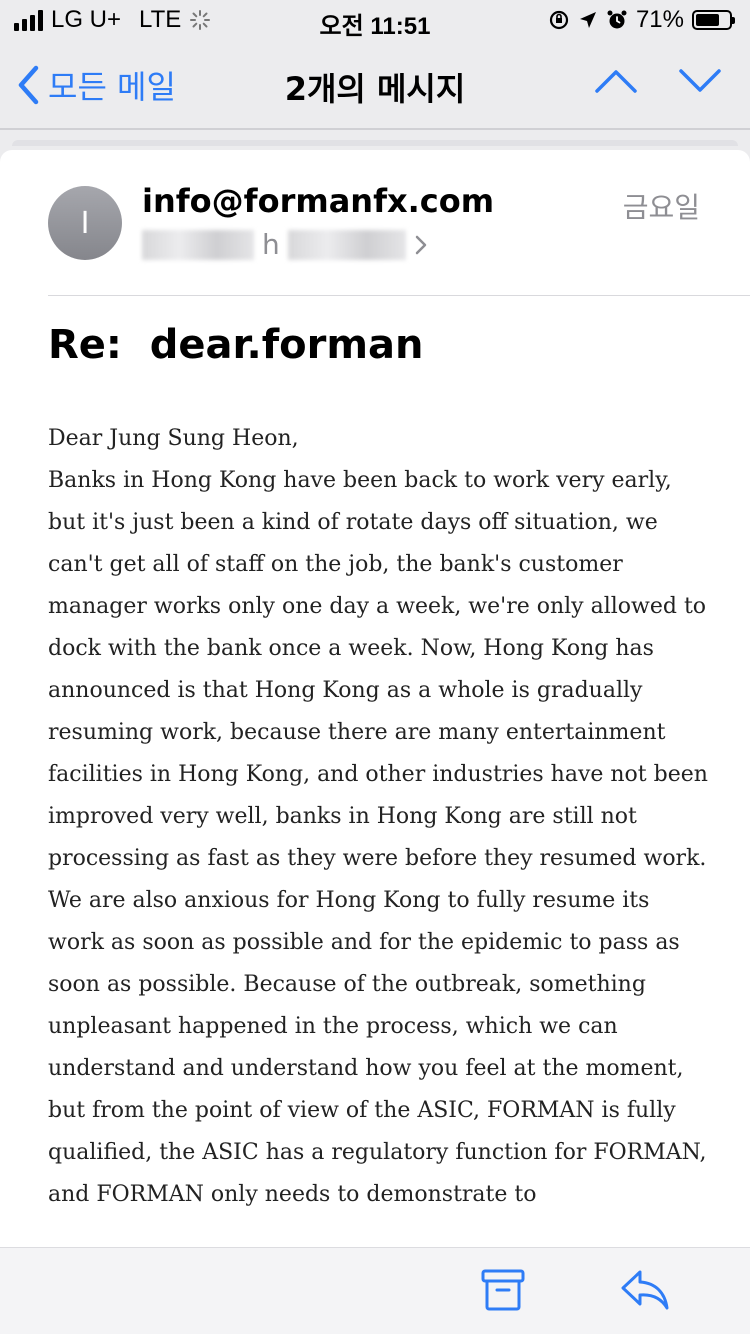  Describe the element at coordinates (375, 1290) in the screenshot. I see `bottom-toolbar` at that location.